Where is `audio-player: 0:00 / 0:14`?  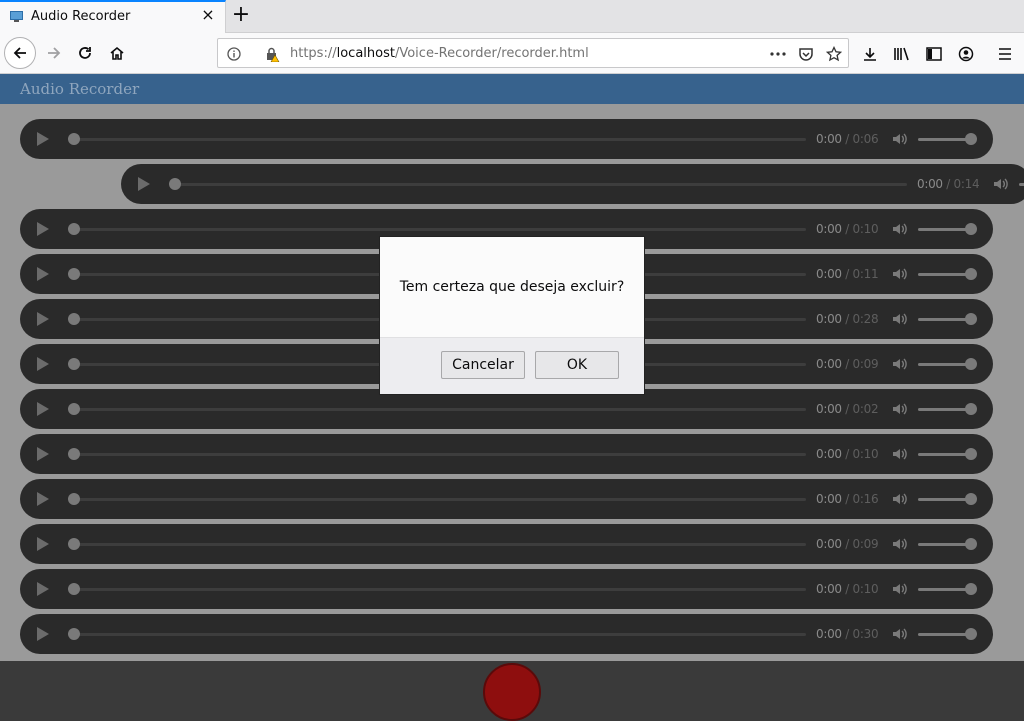 audio-player: 0:00 / 0:14 is located at coordinates (572, 184).